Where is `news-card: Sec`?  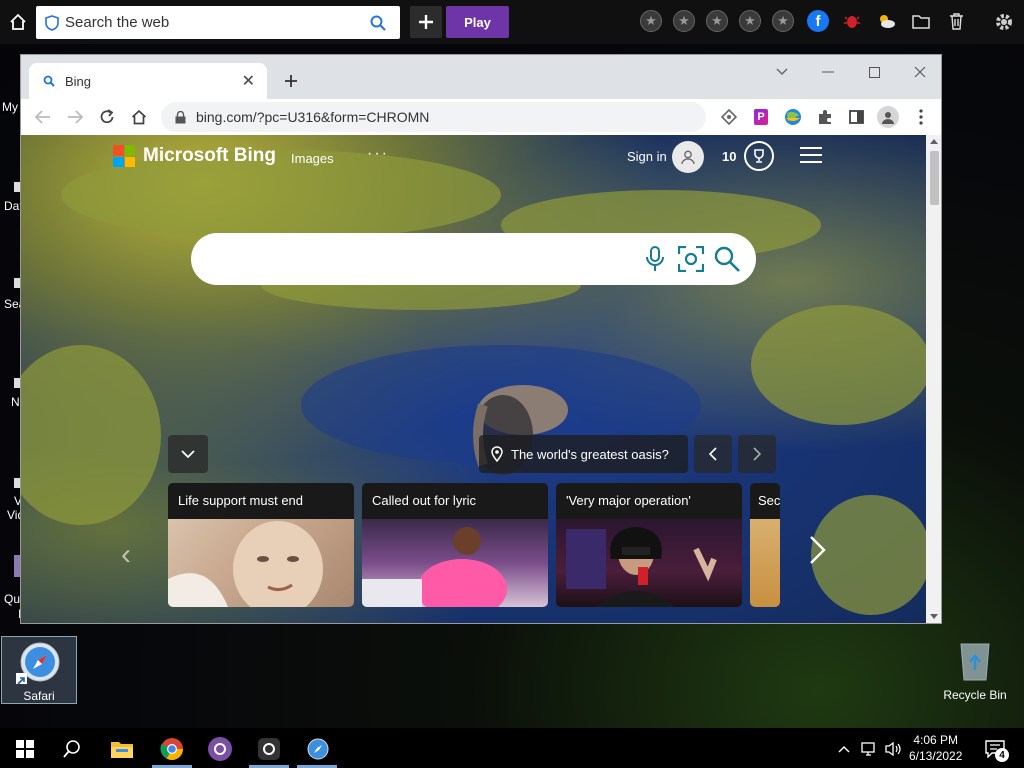
news-card: Sec is located at coordinates (765, 545).